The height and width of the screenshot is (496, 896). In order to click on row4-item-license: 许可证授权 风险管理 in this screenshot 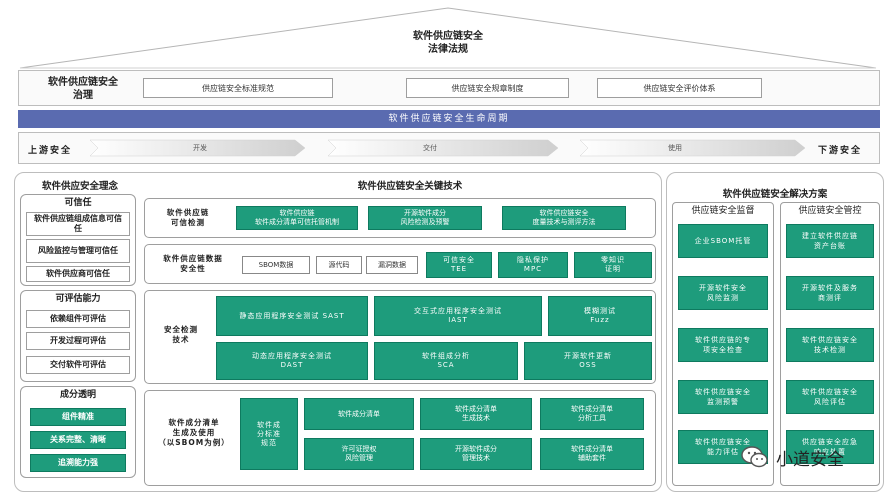, I will do `click(359, 454)`.